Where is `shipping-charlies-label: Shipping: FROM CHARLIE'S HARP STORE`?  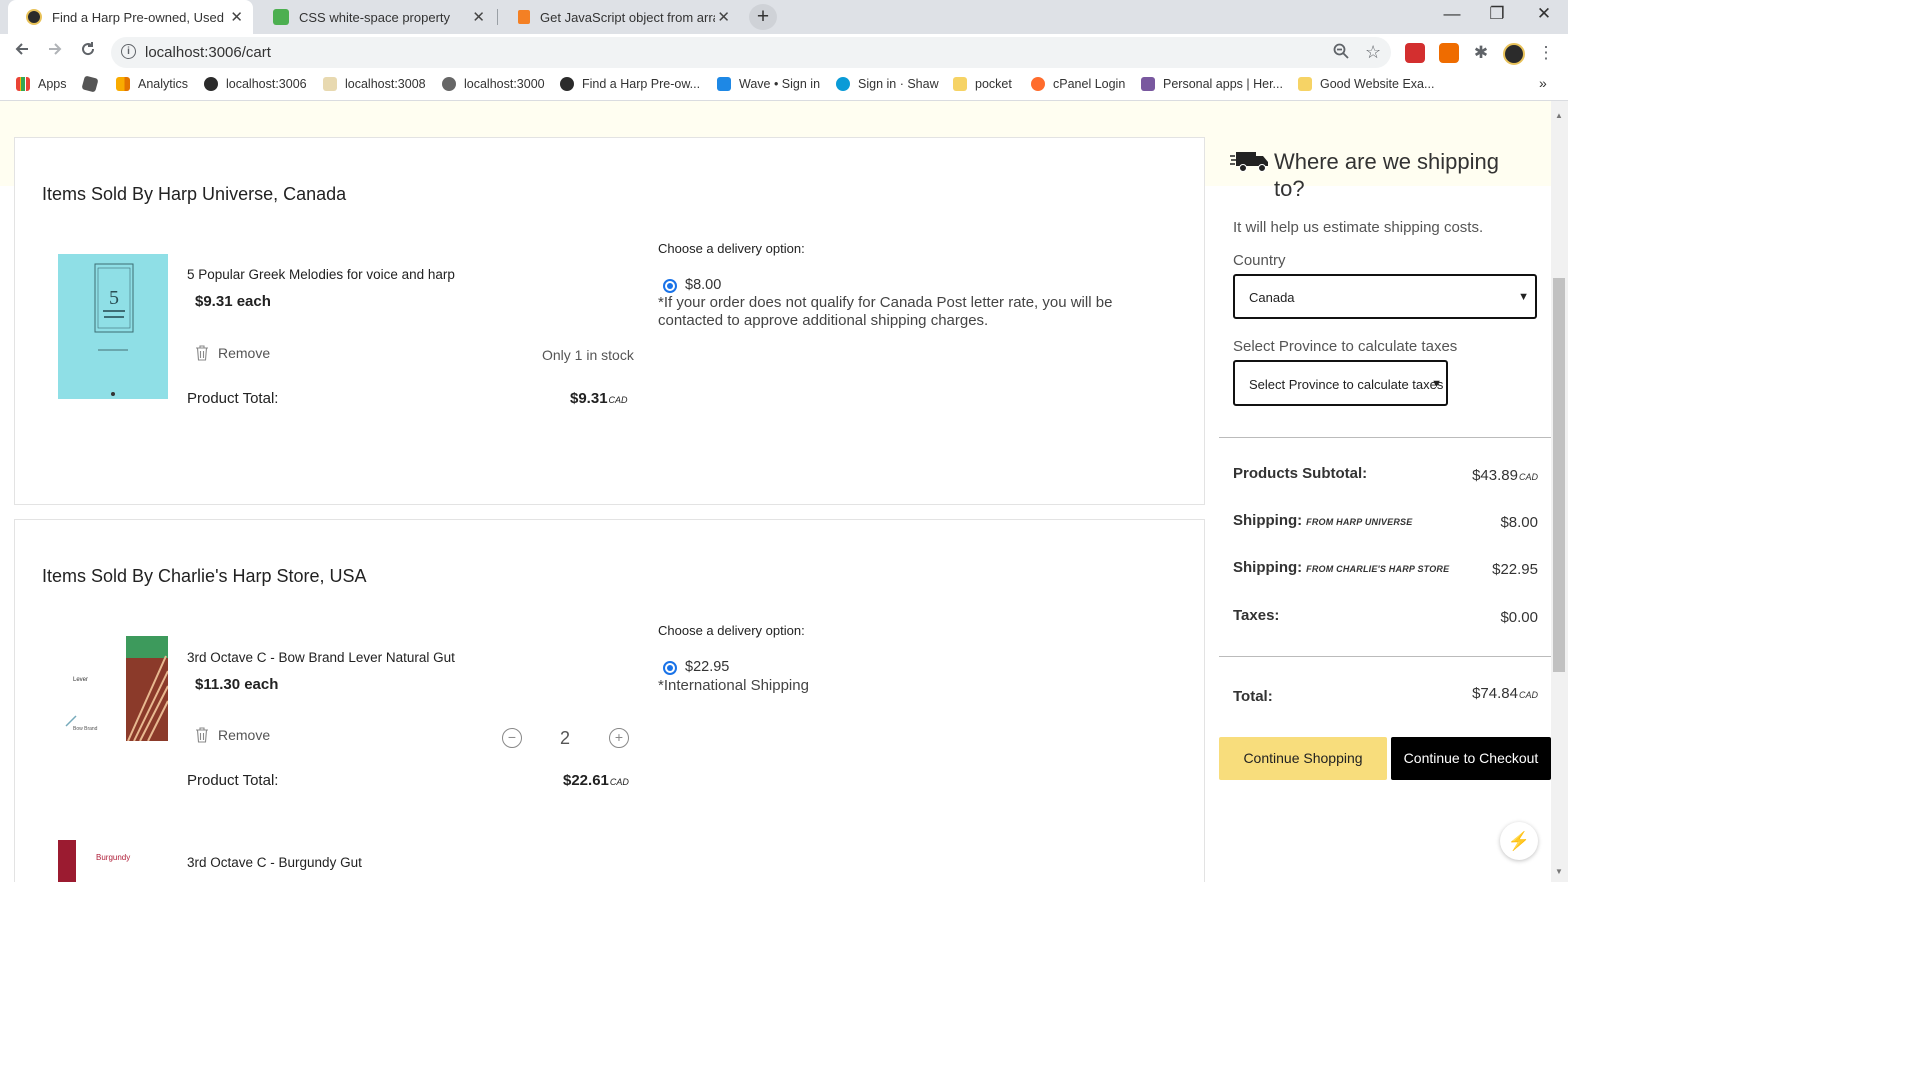
shipping-charlies-label: Shipping: FROM CHARLIE'S HARP STORE is located at coordinates (1341, 567).